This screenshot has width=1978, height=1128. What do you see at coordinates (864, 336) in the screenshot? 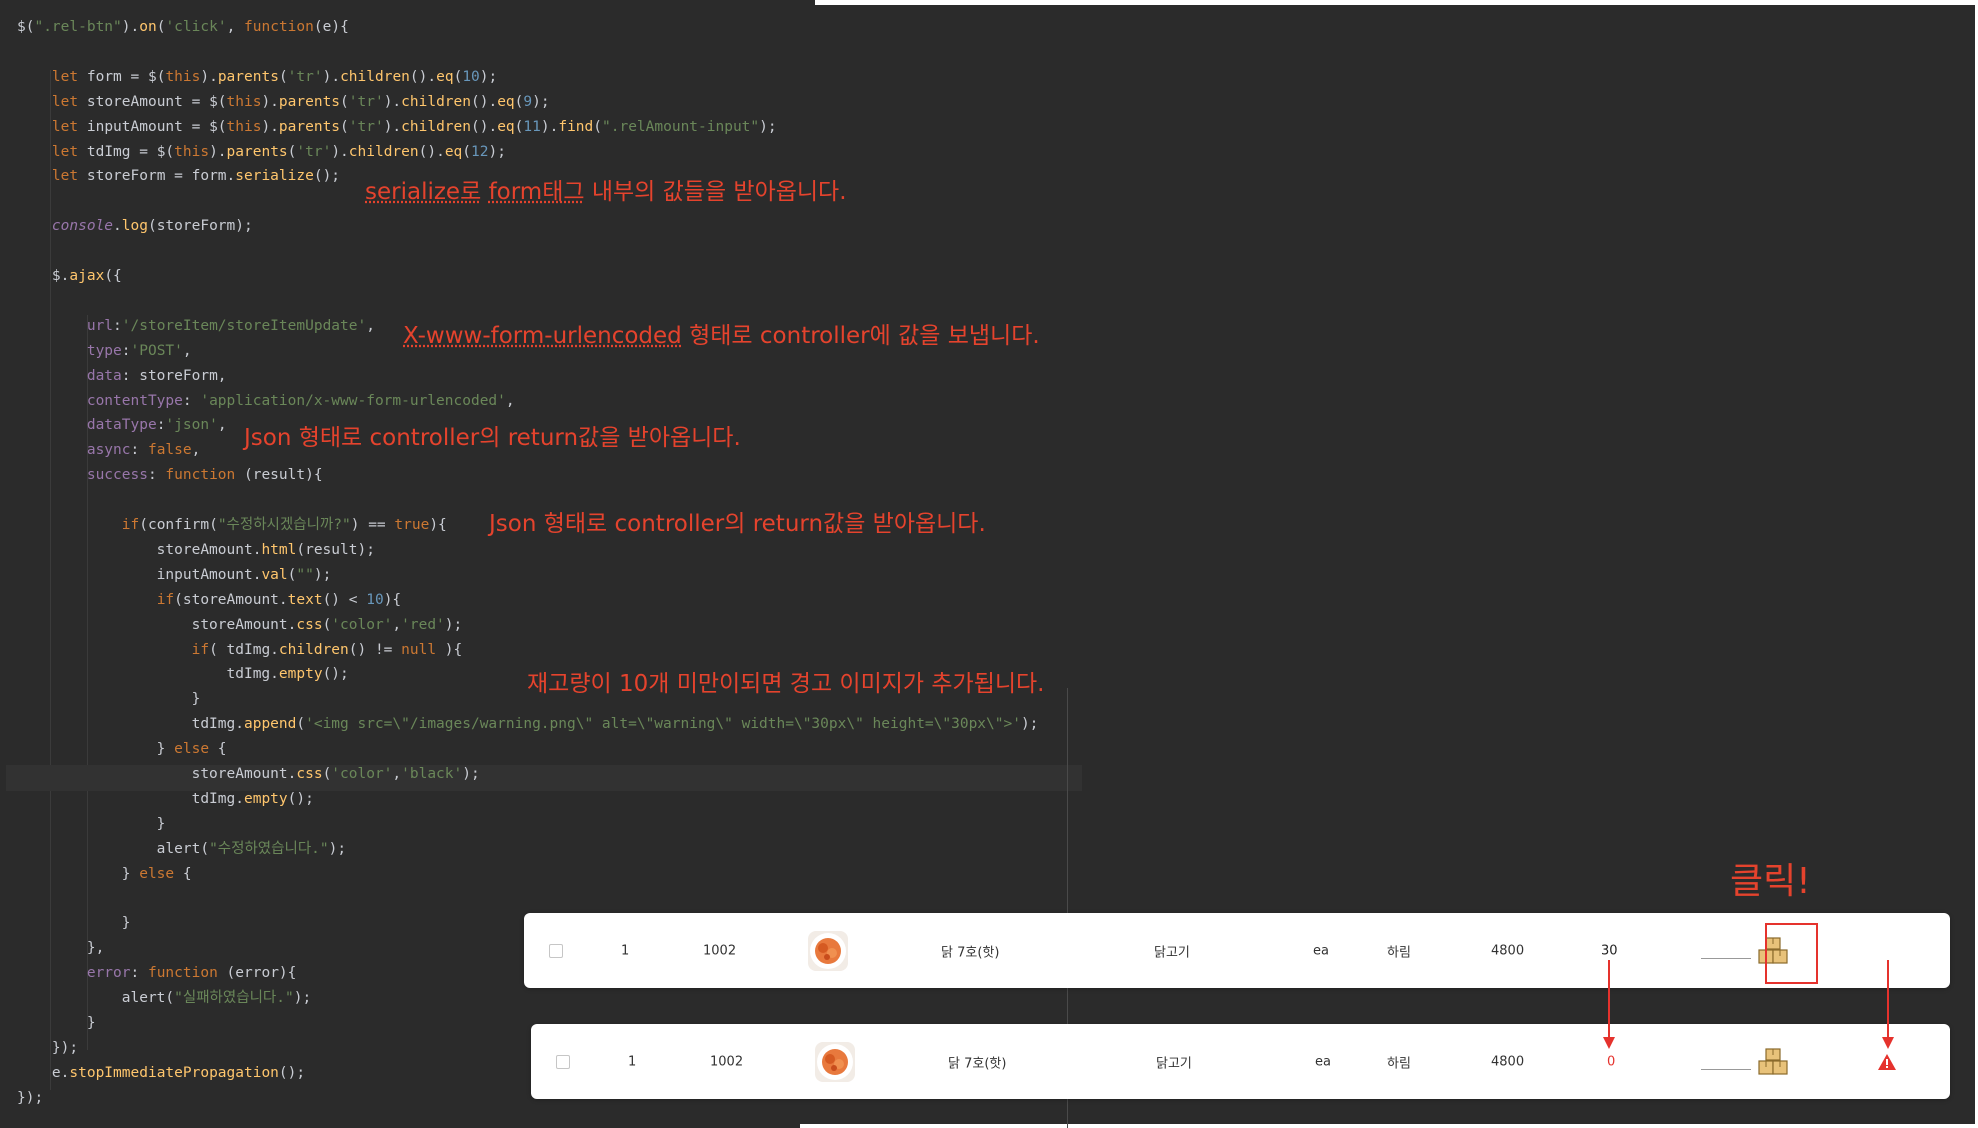
I see `annotation-urlencoded-text: 형태로 controller에 값을 보냅니다.` at bounding box center [864, 336].